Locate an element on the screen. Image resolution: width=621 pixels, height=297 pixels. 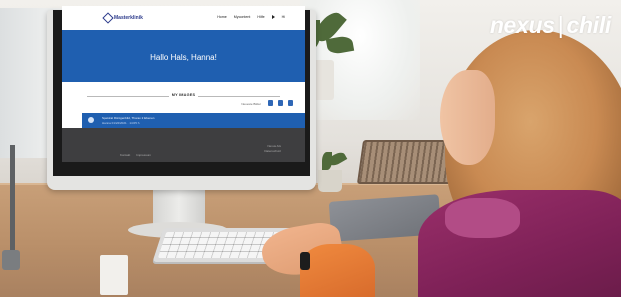
portal-hero: Hallo Hals, Hanna! is located at coordinates (183, 56).